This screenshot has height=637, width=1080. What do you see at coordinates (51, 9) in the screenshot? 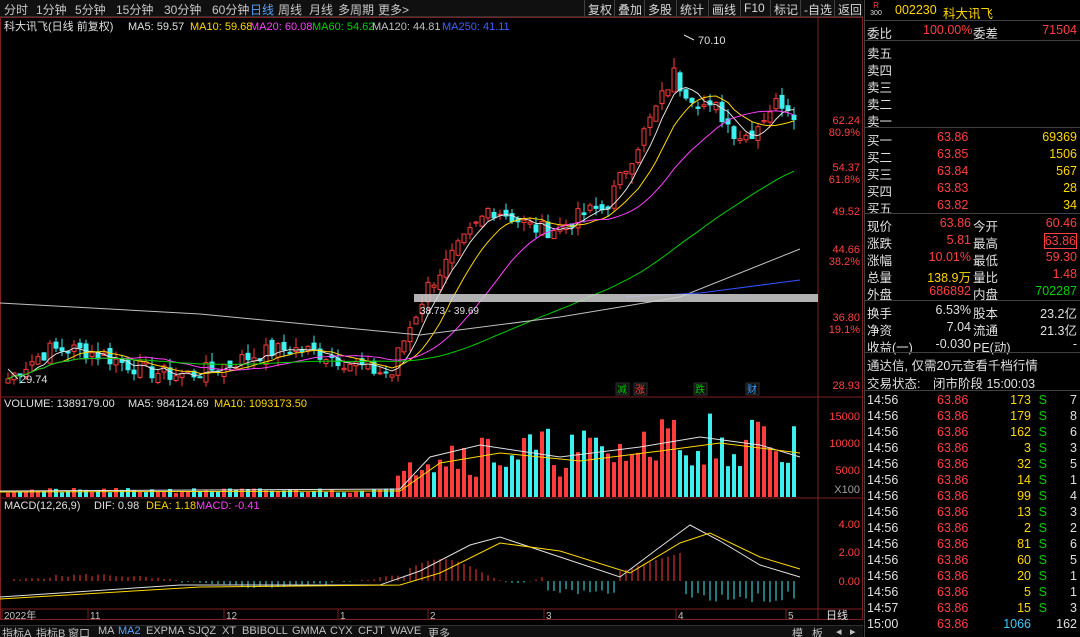
I see `period-1: 1分钟` at bounding box center [51, 9].